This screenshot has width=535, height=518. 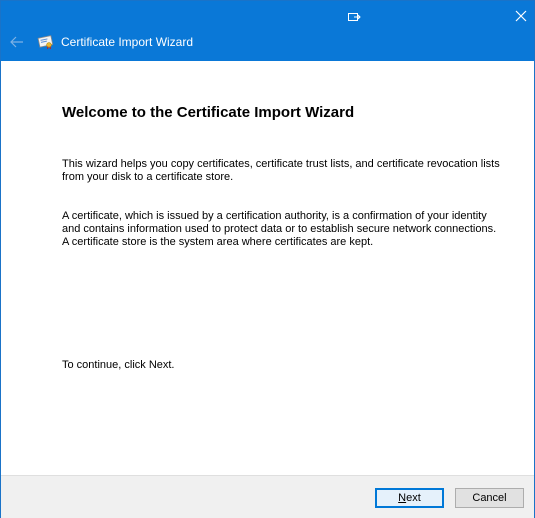 I want to click on cancel-button: Cancel, so click(x=489, y=498).